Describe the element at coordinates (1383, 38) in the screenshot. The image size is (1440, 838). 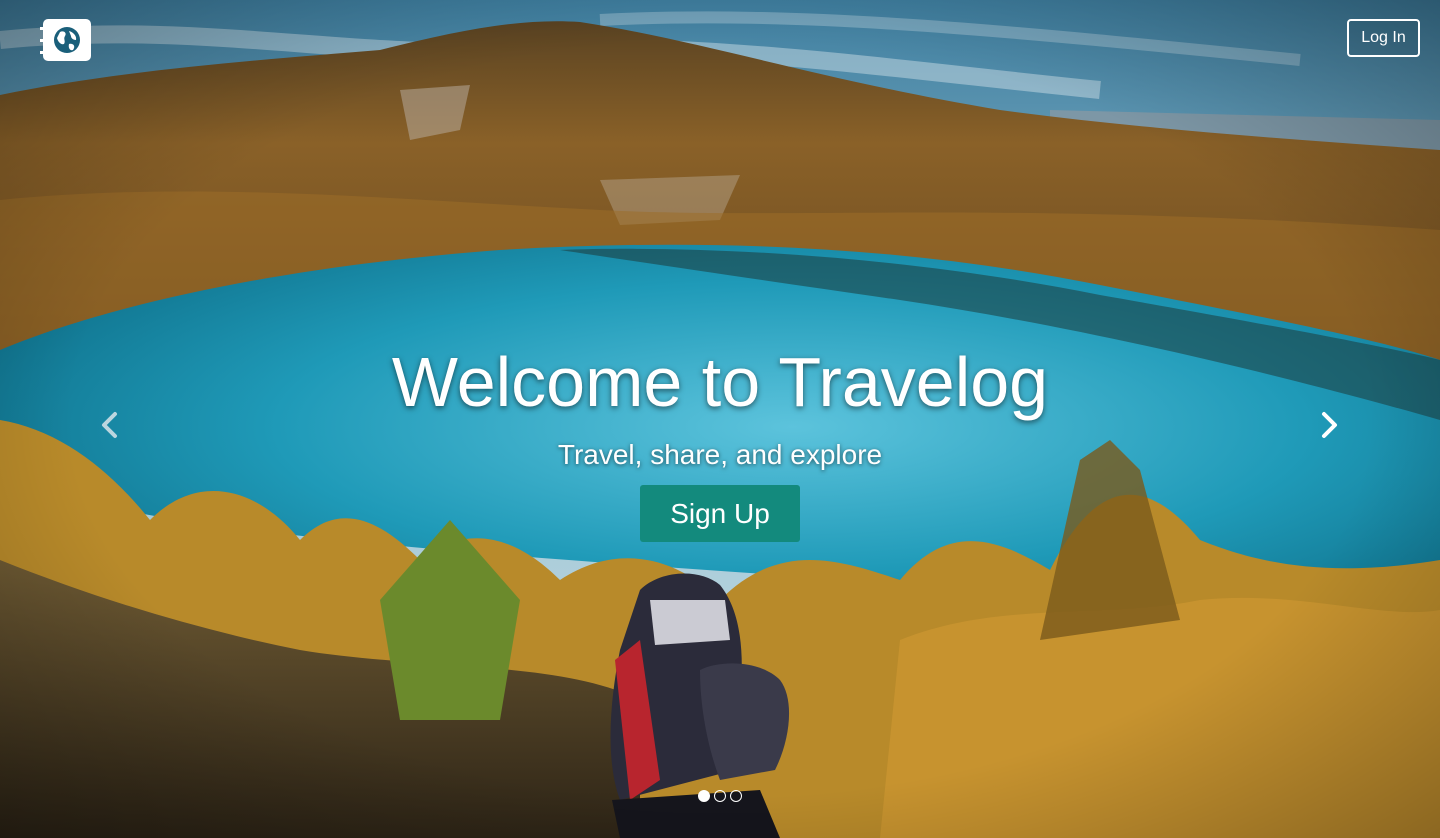
I see `login-button: Log In` at that location.